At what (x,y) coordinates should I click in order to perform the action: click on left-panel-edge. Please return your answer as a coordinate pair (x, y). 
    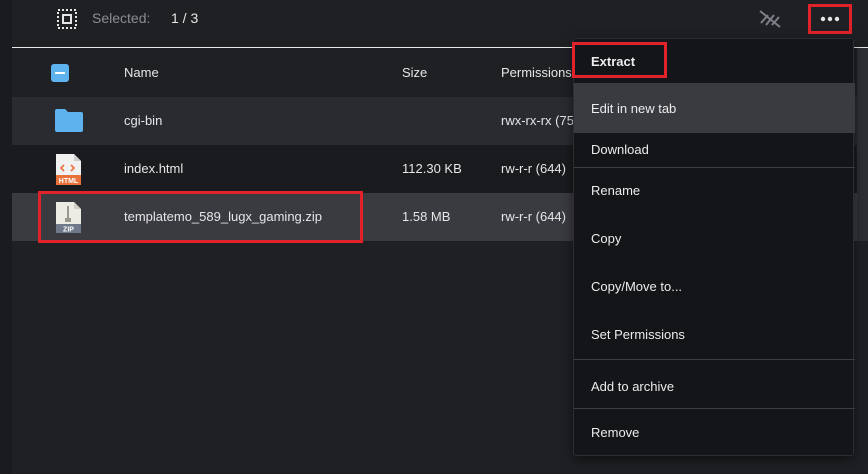
    Looking at the image, I should click on (6, 237).